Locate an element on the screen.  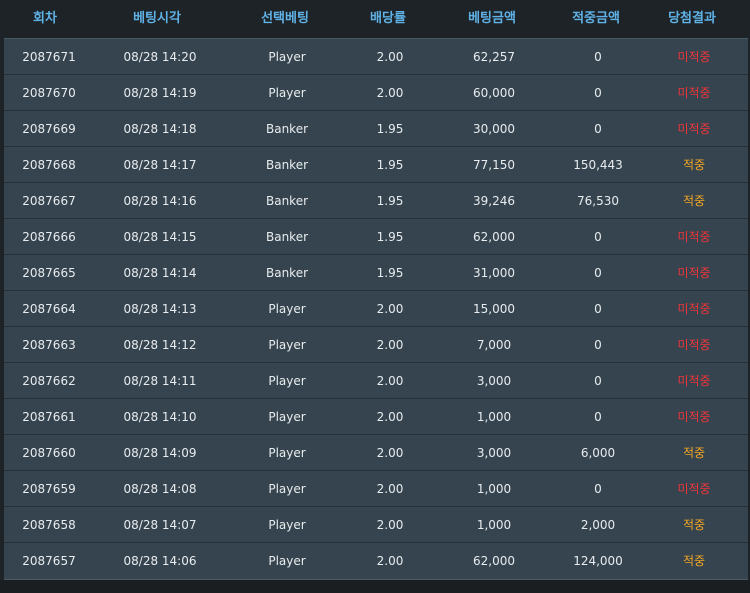
table-row: 2087658 08/28 14:07 Player 2.00 1,000 2,000 적중 is located at coordinates (376, 525).